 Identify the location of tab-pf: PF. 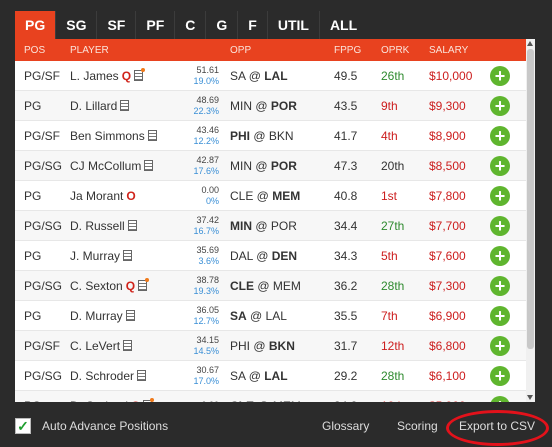
(156, 25).